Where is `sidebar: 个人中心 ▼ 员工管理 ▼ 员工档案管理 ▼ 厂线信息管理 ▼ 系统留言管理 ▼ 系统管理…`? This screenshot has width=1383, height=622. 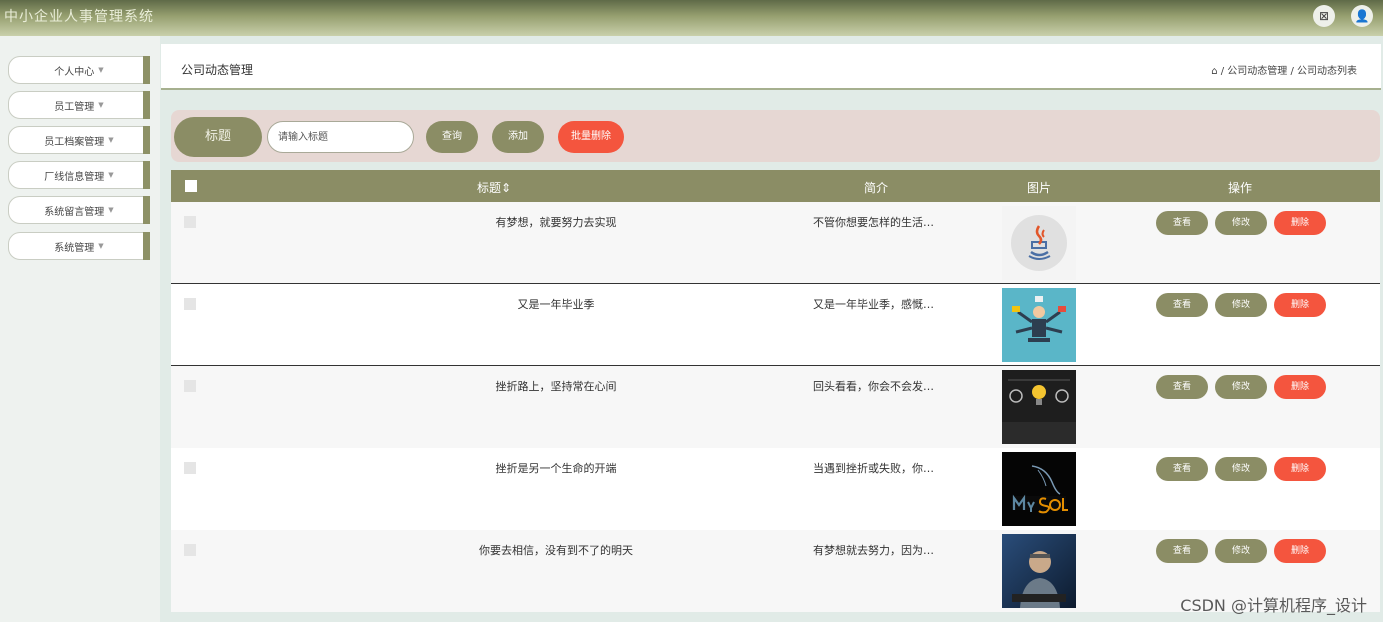 sidebar: 个人中心 ▼ 员工管理 ▼ 员工档案管理 ▼ 厂线信息管理 ▼ 系统留言管理 ▼ 系统管理… is located at coordinates (80, 329).